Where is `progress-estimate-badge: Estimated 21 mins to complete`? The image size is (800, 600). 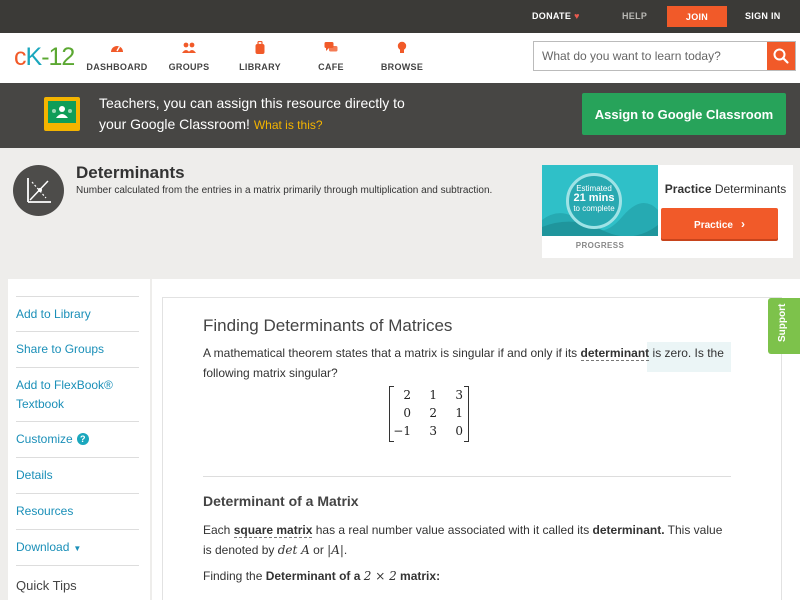
progress-estimate-badge: Estimated 21 mins to complete is located at coordinates (594, 201).